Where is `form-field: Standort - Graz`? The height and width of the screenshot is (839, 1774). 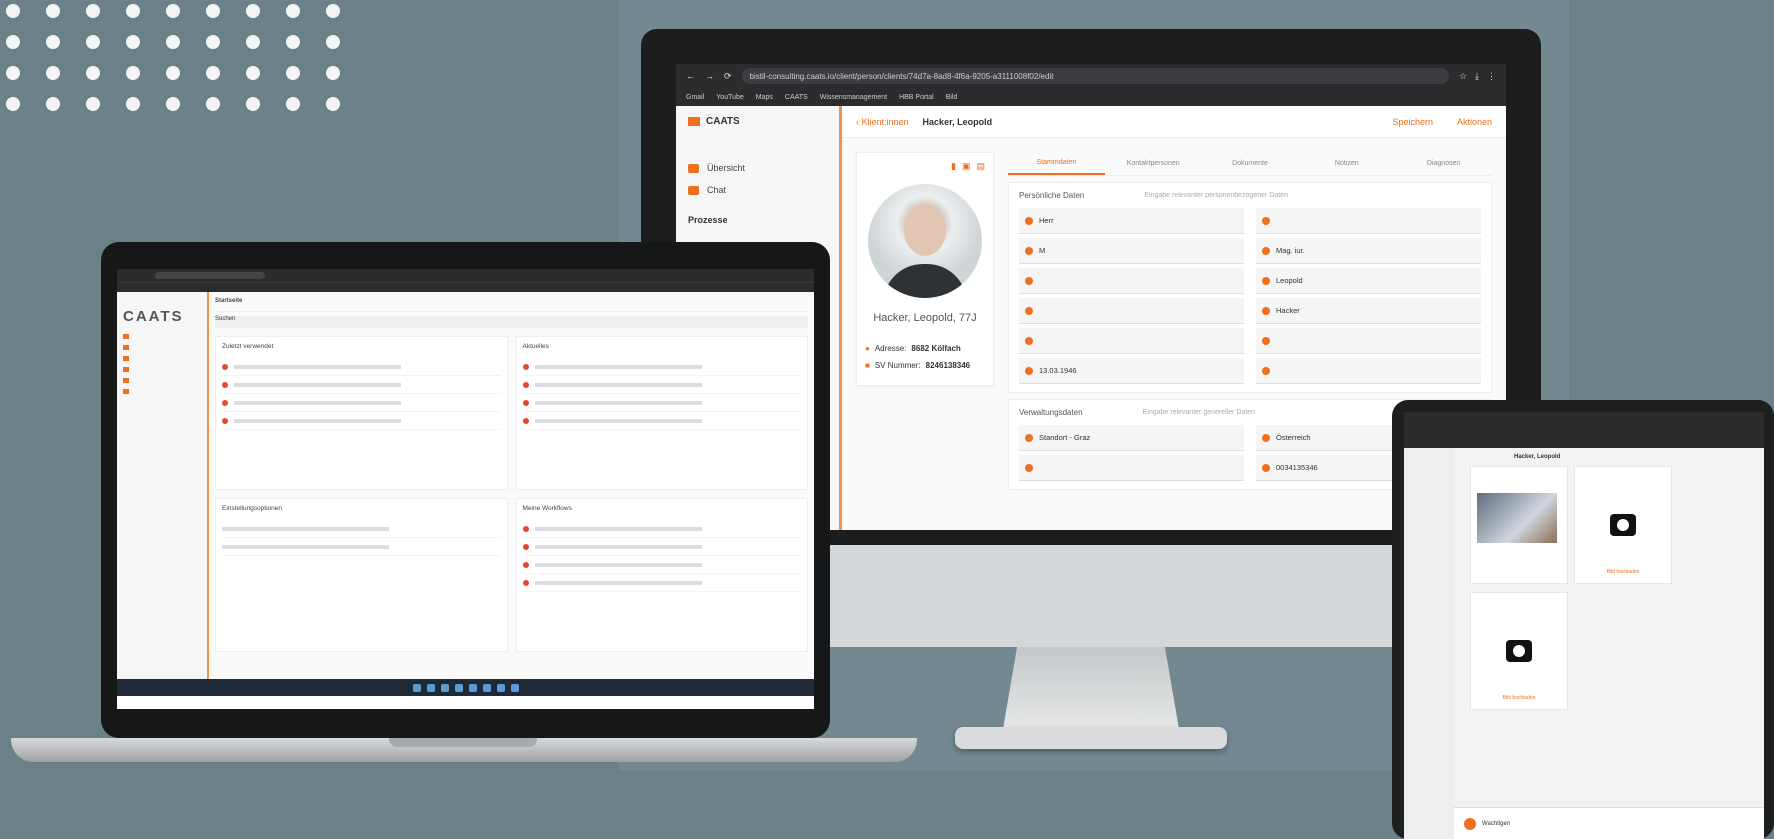
form-field: Standort - Graz is located at coordinates (1131, 438).